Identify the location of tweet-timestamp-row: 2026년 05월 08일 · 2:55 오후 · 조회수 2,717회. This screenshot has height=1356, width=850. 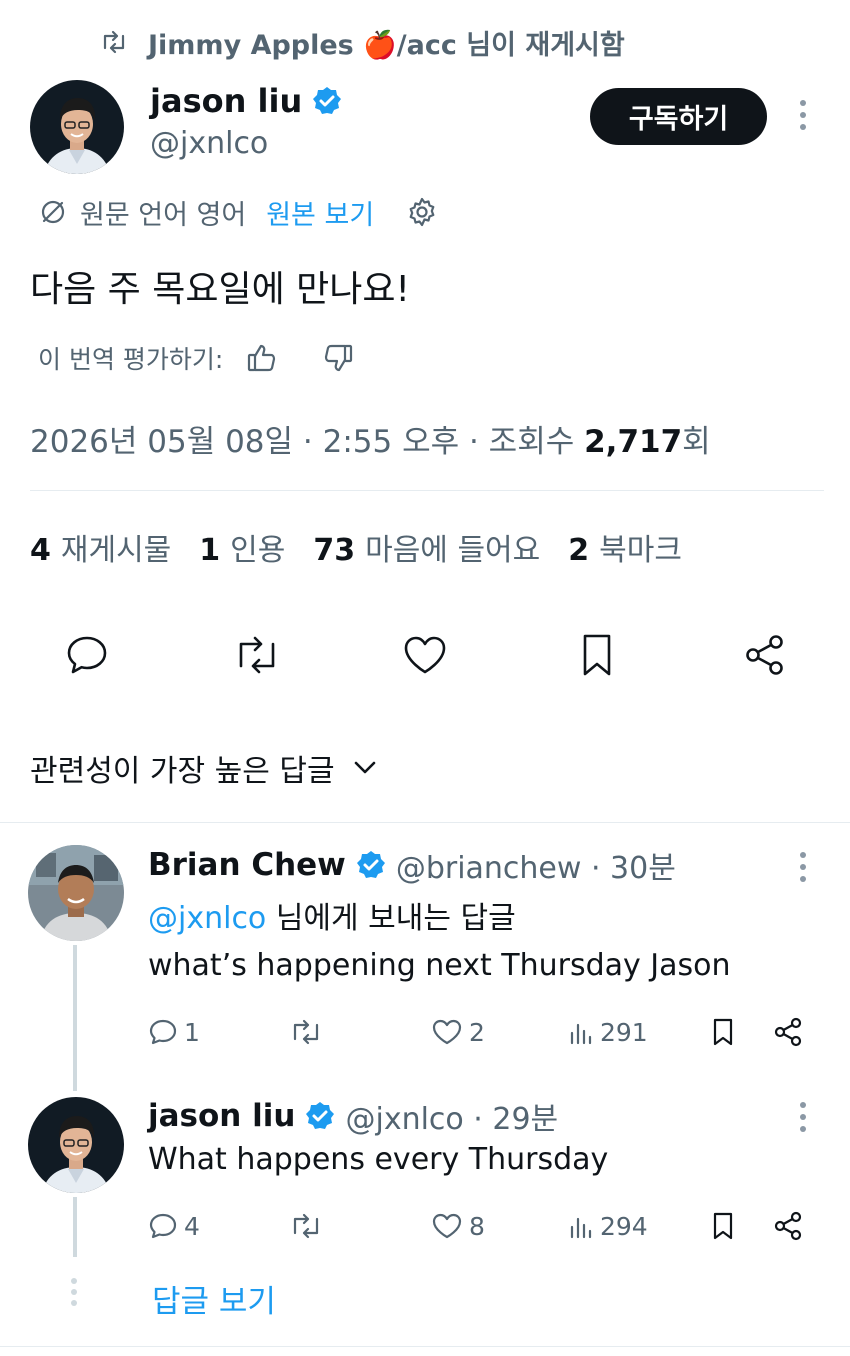
(370, 438).